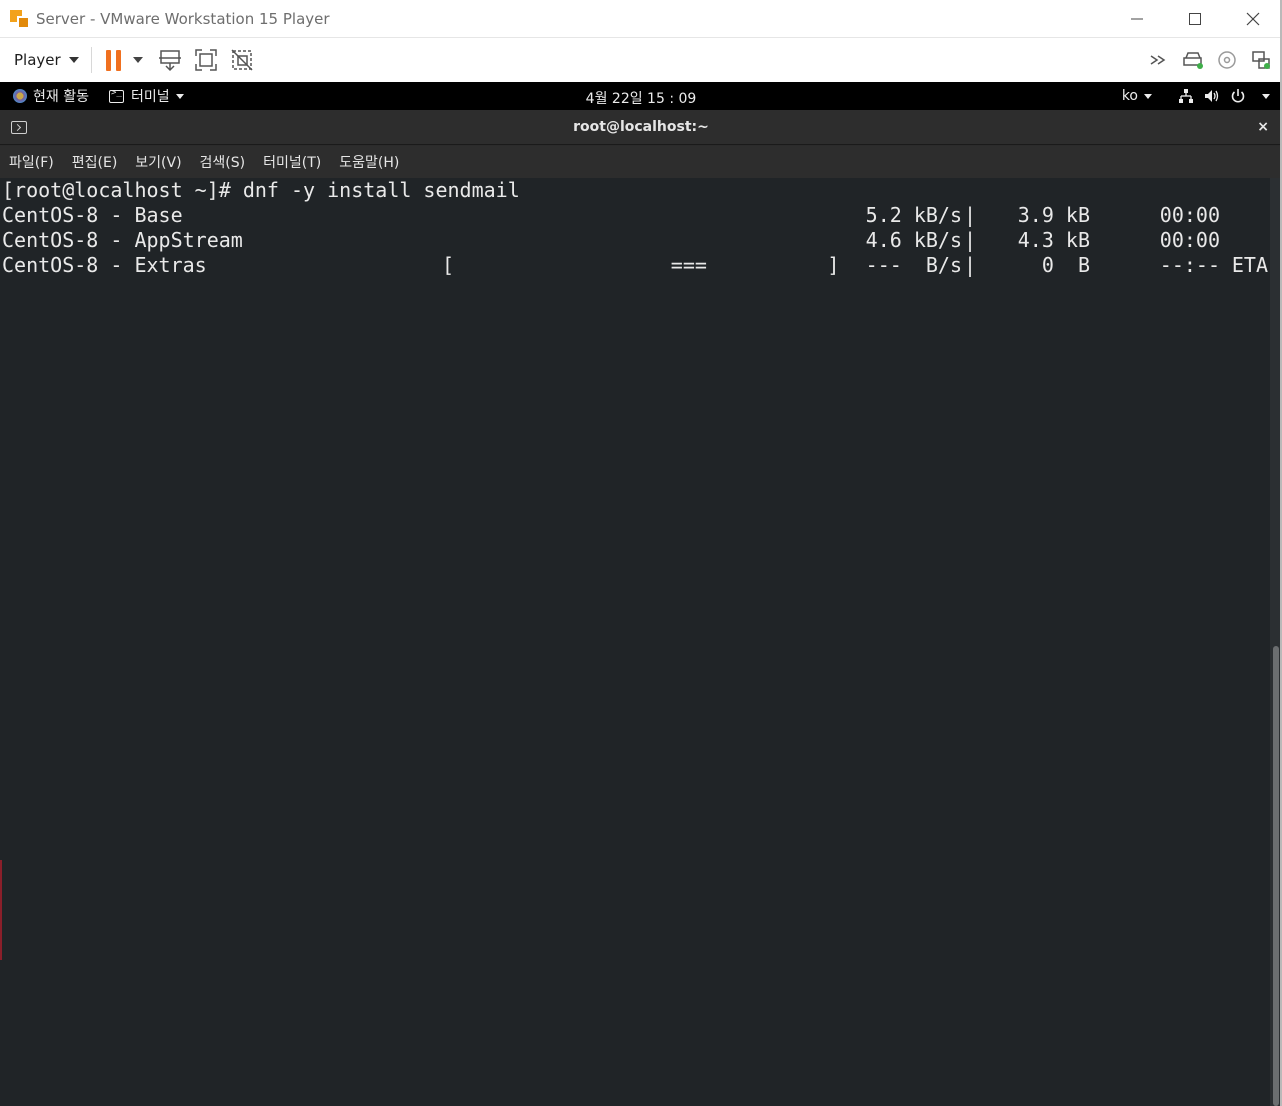  I want to click on toolbar-divider, so click(91, 60).